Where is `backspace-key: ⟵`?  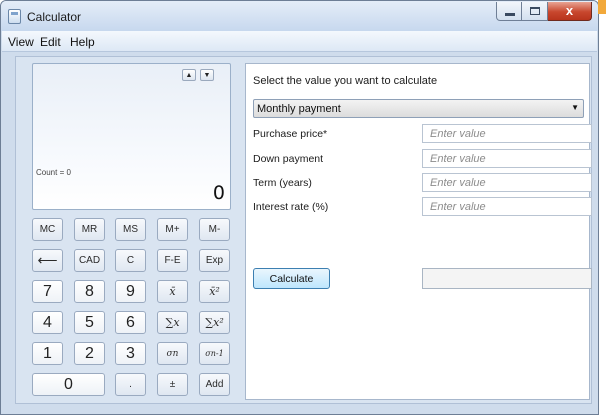
backspace-key: ⟵ is located at coordinates (47, 260).